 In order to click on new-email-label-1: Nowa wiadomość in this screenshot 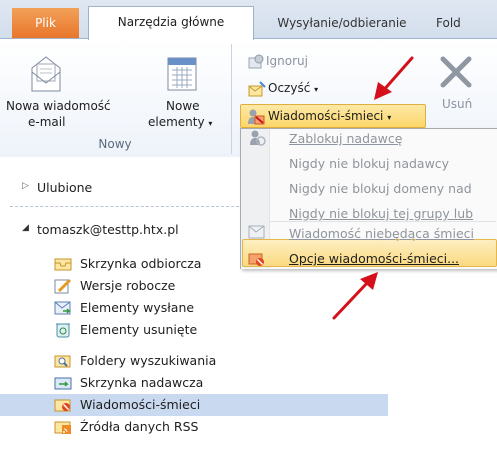, I will do `click(58, 106)`.